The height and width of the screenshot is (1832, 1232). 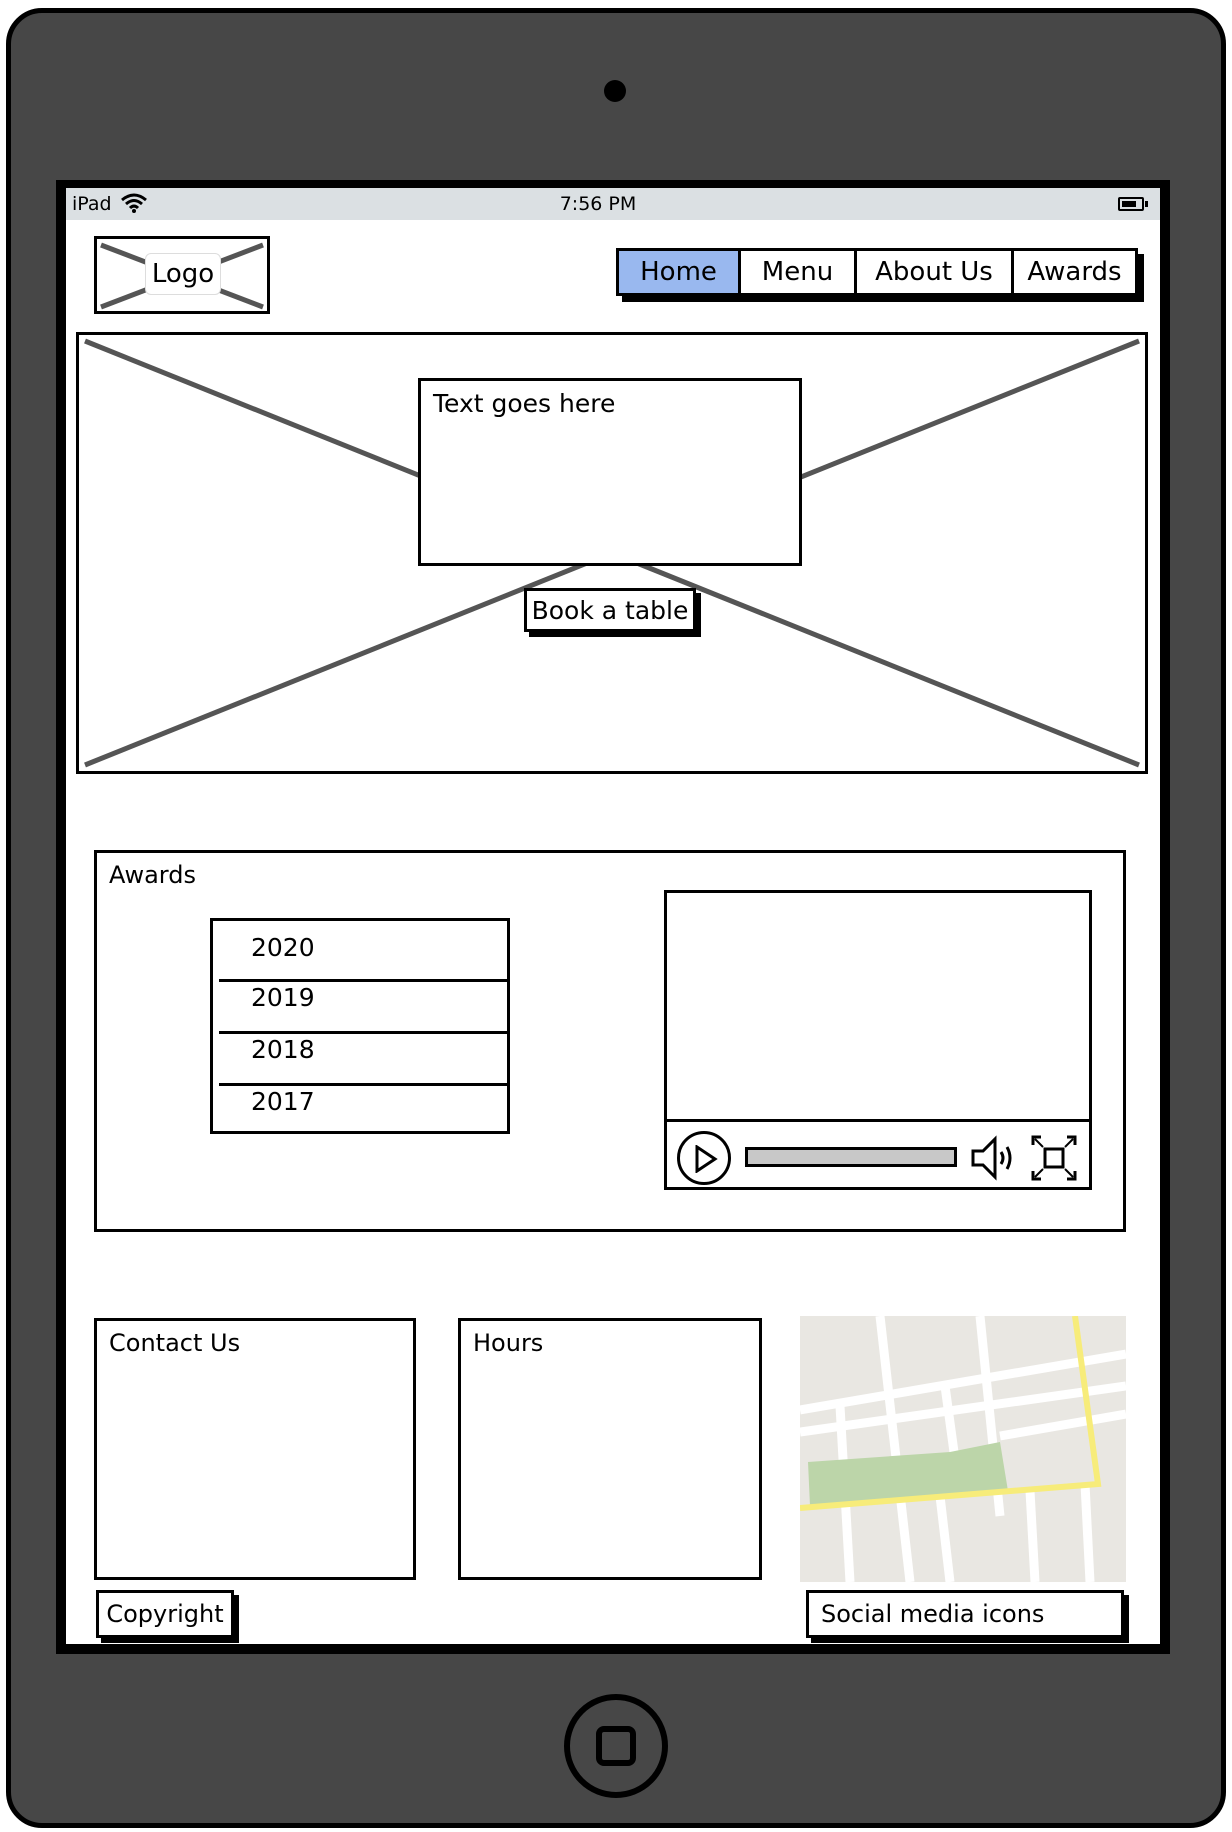 I want to click on video-progress-bar, so click(x=851, y=1157).